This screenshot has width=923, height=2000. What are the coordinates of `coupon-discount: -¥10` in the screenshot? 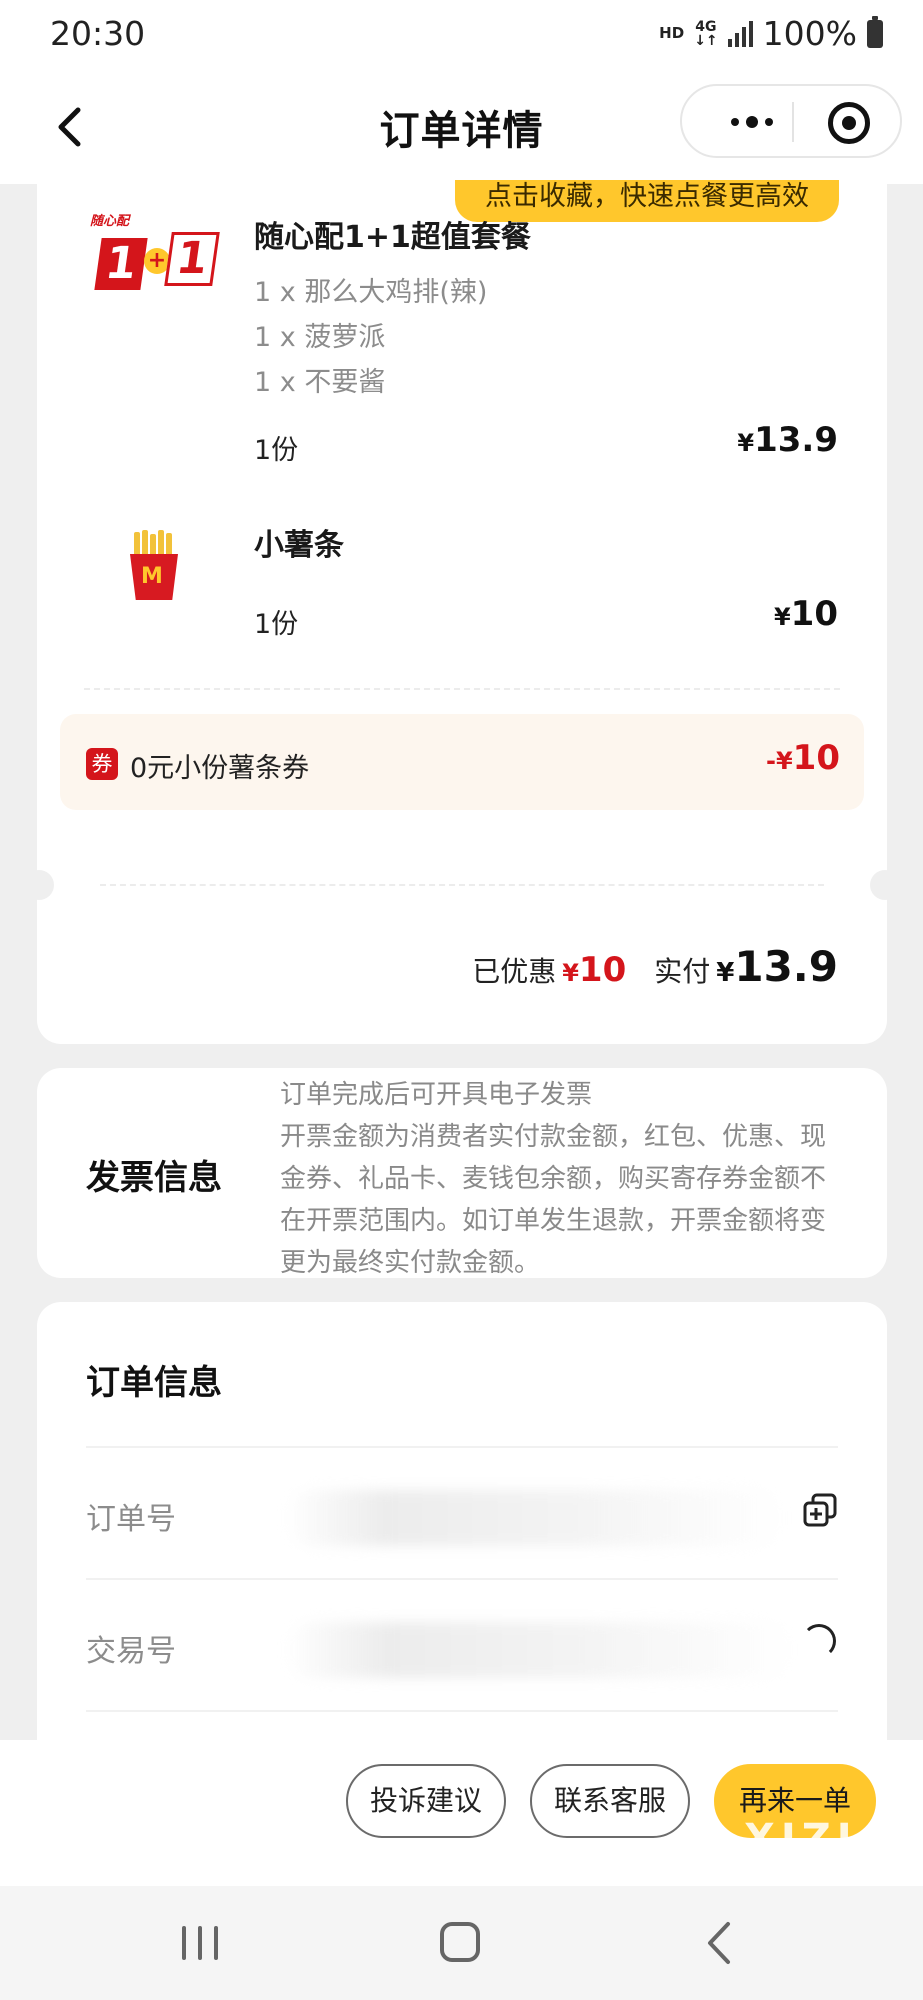 It's located at (803, 758).